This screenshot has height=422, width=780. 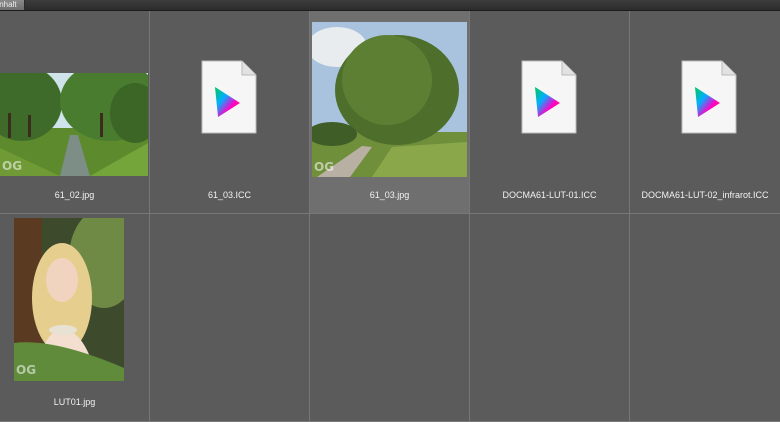 I want to click on file-item-61-02-jpg: OG 61_02.jpg, so click(x=75, y=112).